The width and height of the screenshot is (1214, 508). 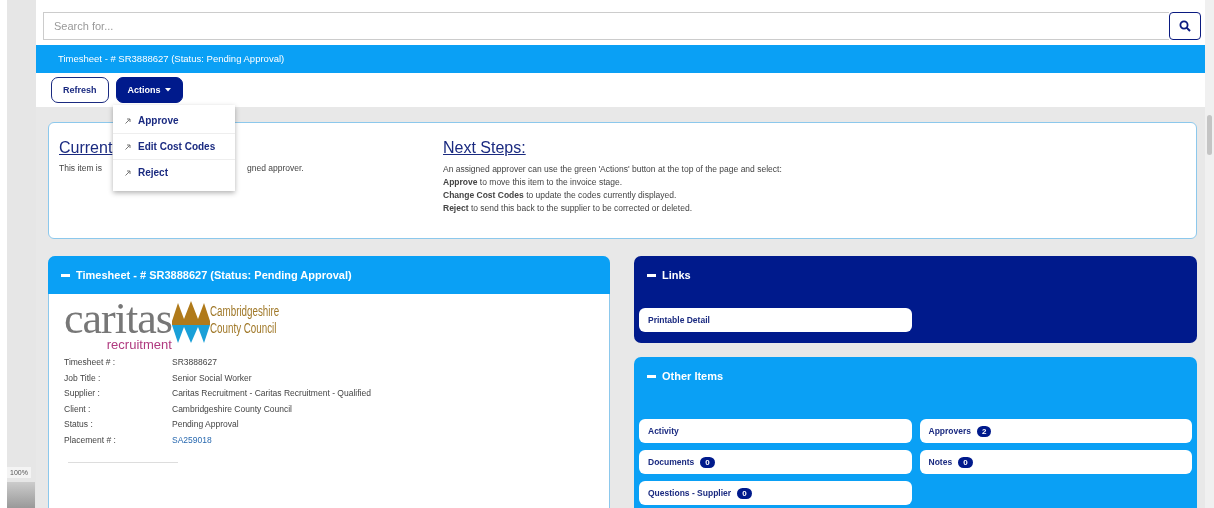 What do you see at coordinates (984, 431) in the screenshot?
I see `count-badge: 2` at bounding box center [984, 431].